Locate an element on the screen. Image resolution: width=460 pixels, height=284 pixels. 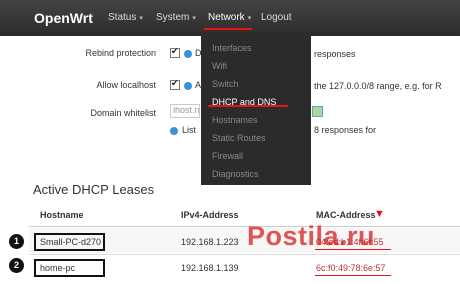
column-header-ipv4: IPv4-Address is located at coordinates (210, 215).